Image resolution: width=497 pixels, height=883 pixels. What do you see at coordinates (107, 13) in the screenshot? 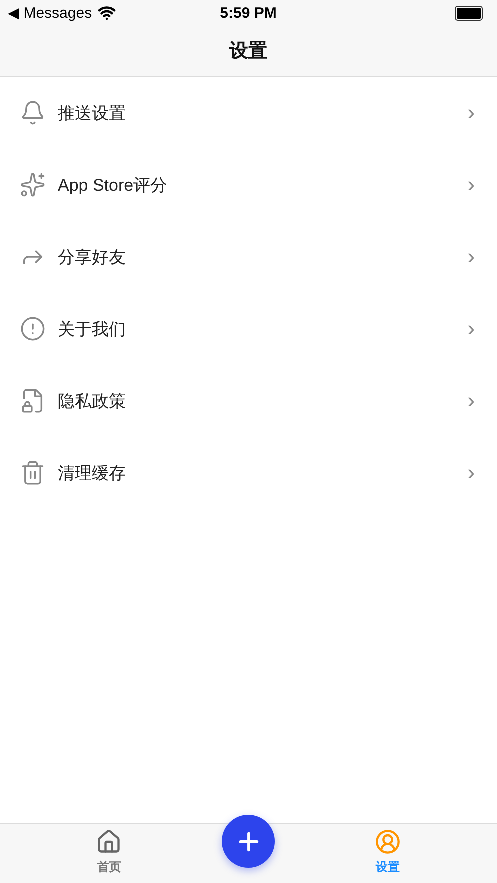
I see `wifi-icon` at bounding box center [107, 13].